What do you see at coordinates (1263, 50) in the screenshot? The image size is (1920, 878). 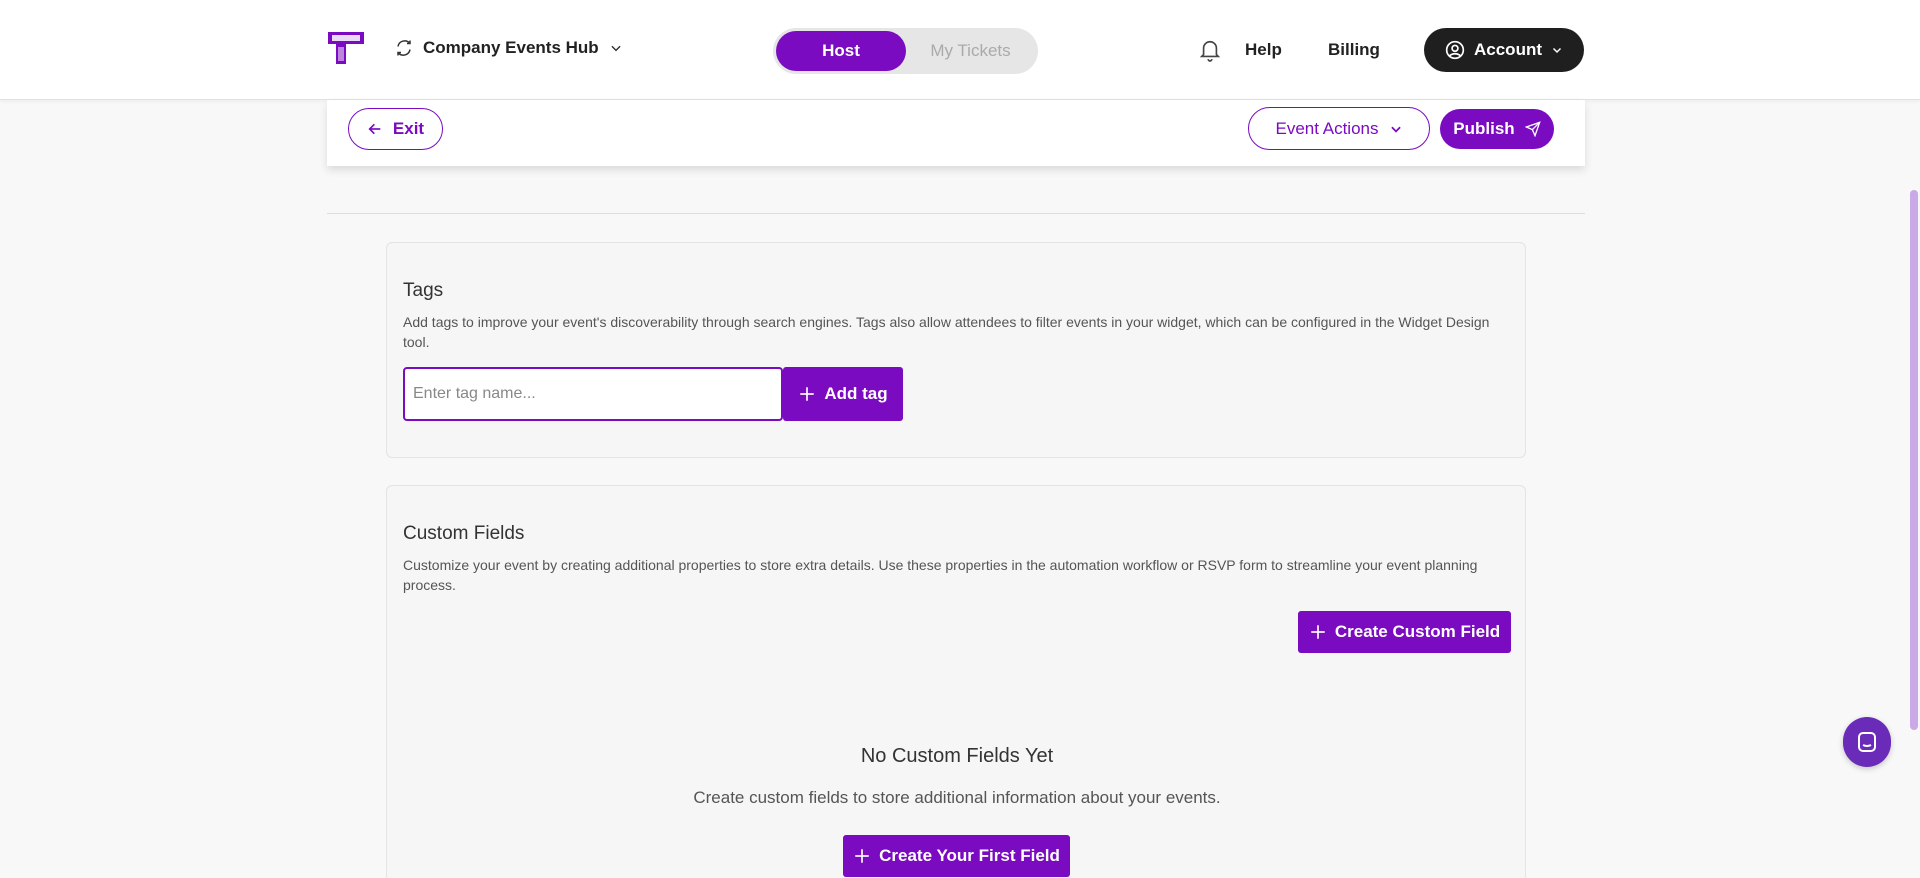 I see `help-link: Help` at bounding box center [1263, 50].